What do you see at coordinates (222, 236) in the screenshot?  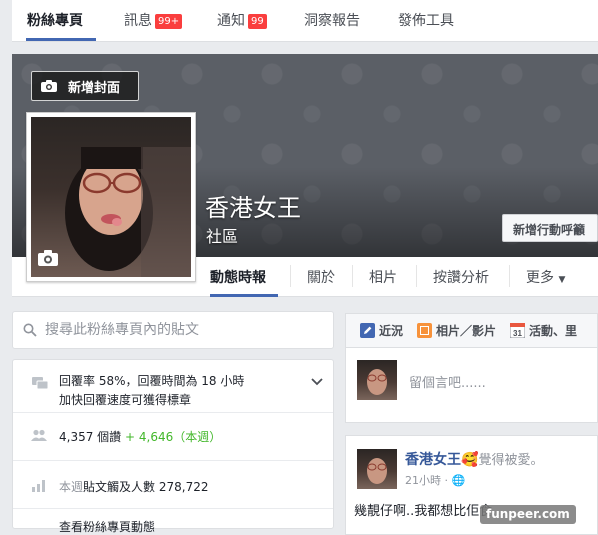 I see `page-category: 社區` at bounding box center [222, 236].